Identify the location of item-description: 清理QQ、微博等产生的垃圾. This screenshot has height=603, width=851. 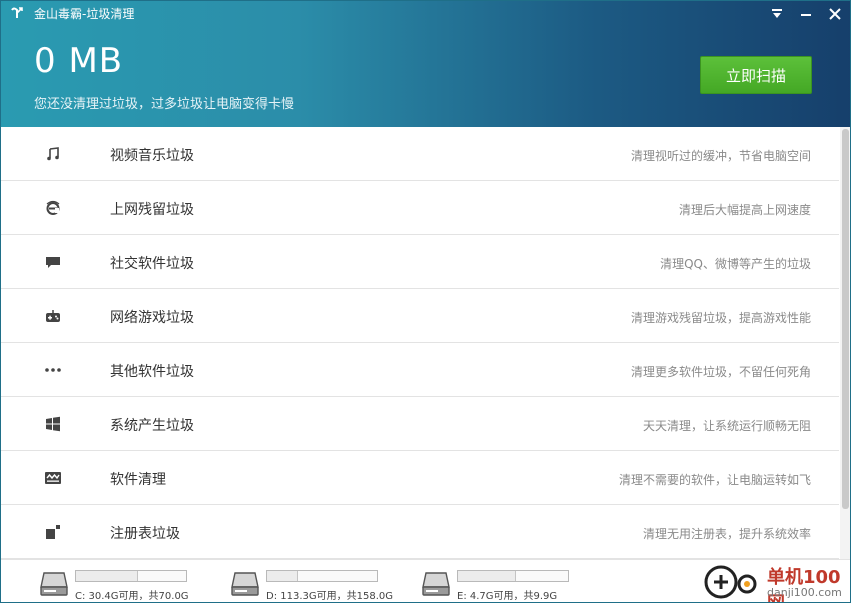
(735, 264).